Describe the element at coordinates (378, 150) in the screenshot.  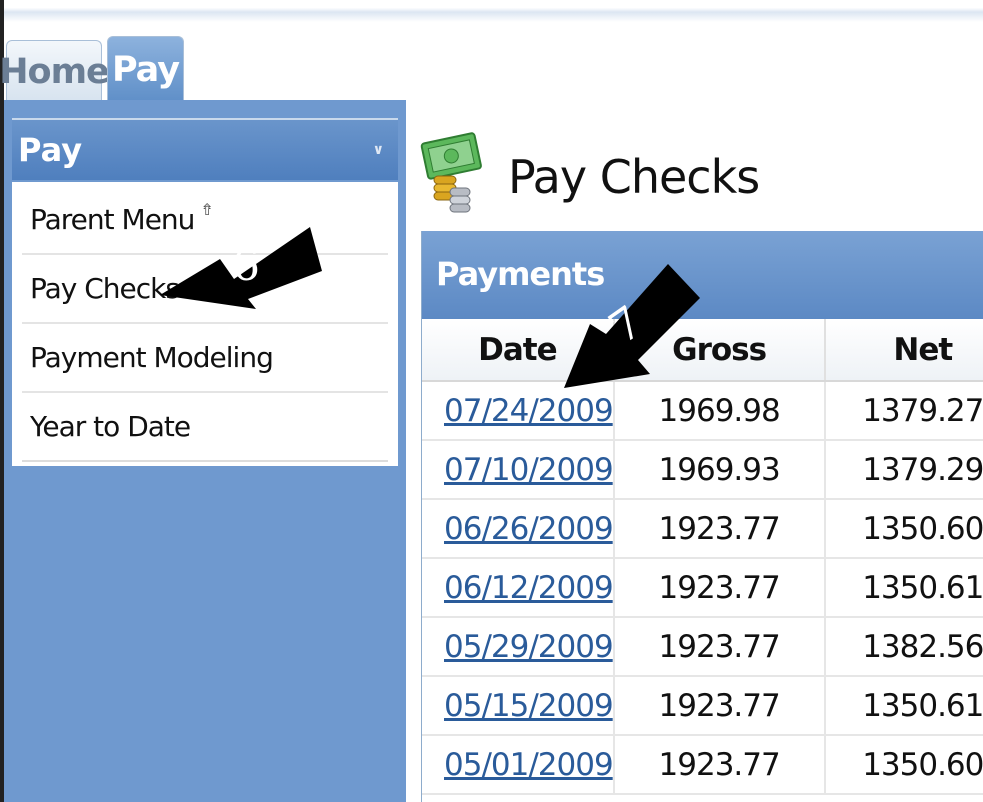
I see `chevron-down-icon: ∨` at that location.